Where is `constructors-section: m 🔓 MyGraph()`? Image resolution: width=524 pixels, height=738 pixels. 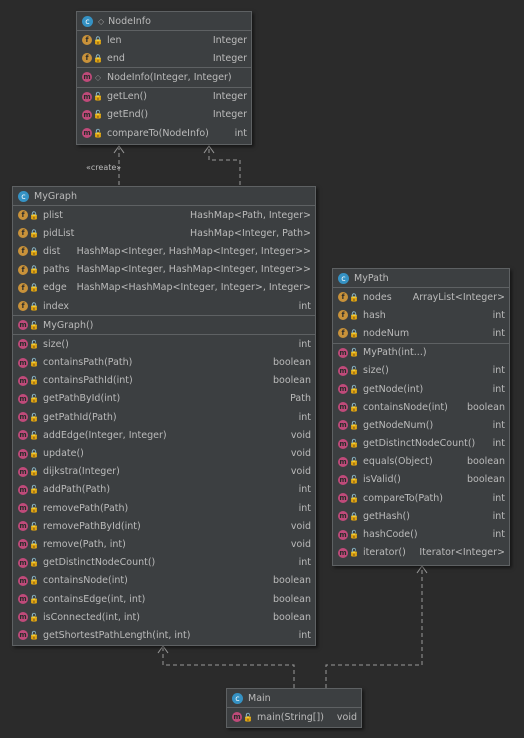
constructors-section: m 🔓 MyGraph() is located at coordinates (164, 324).